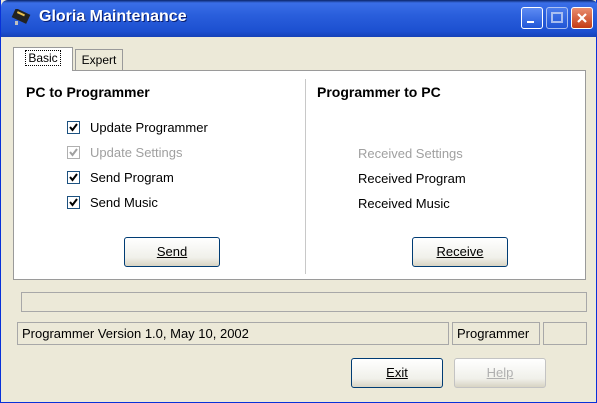 This screenshot has height=403, width=597. I want to click on update-programmer-checkbox: Update Programmer, so click(137, 127).